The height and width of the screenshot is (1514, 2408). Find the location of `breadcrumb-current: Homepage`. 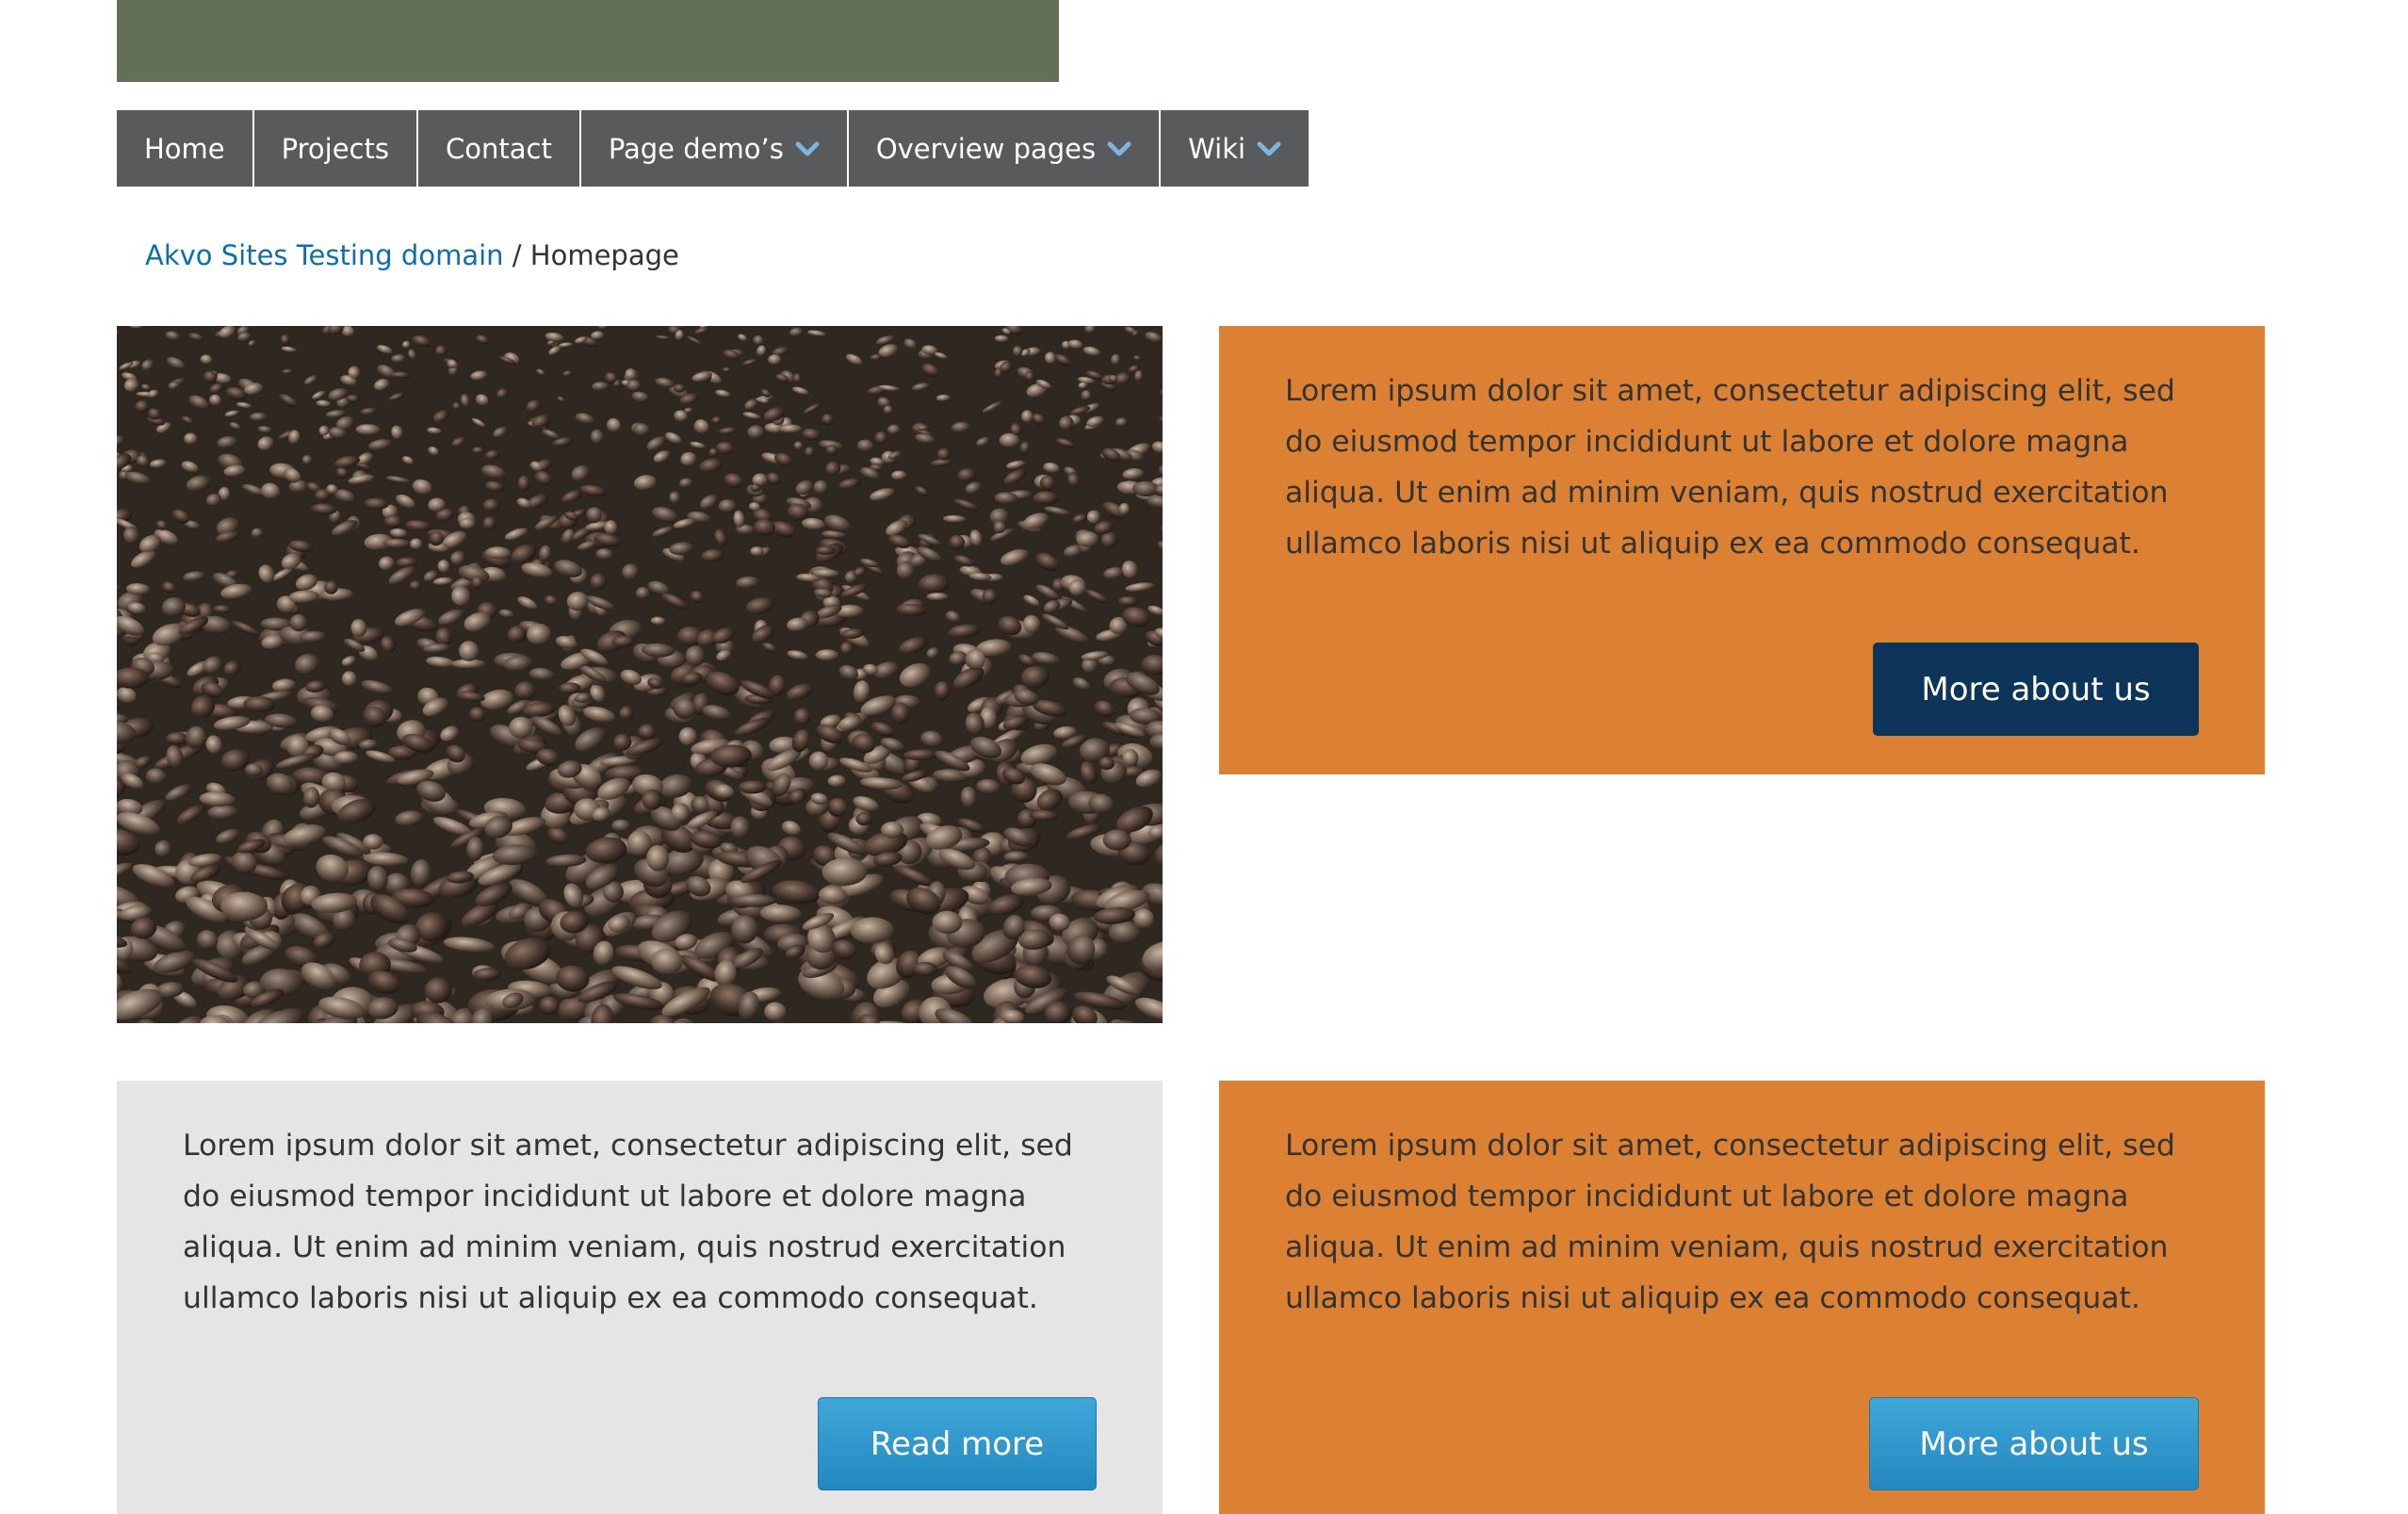

breadcrumb-current: Homepage is located at coordinates (604, 255).